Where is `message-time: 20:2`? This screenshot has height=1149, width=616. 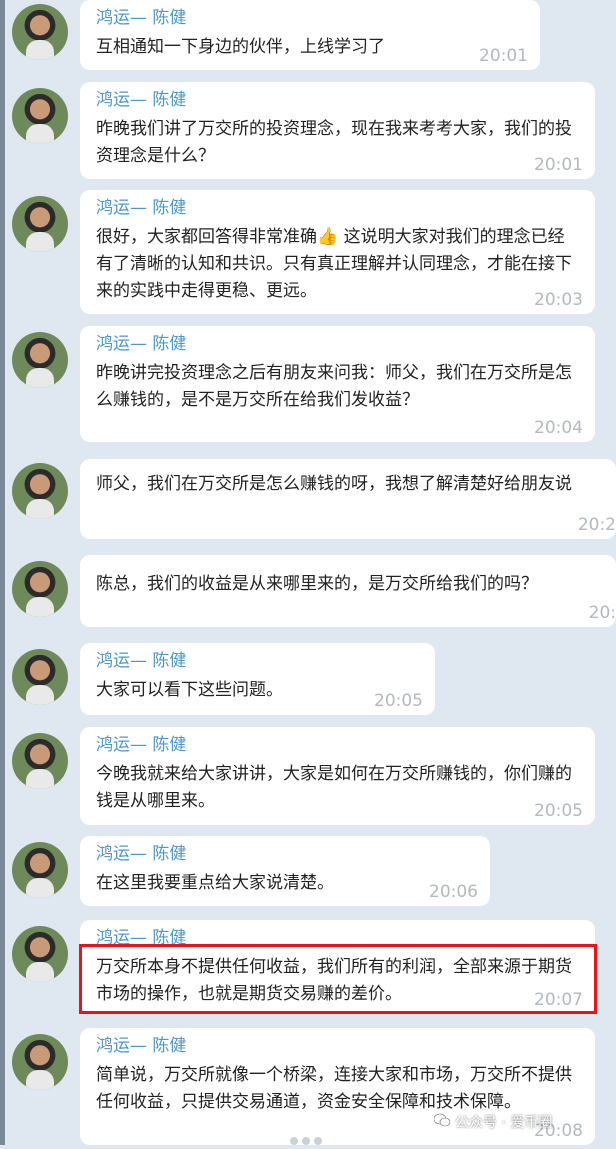 message-time: 20:2 is located at coordinates (596, 525).